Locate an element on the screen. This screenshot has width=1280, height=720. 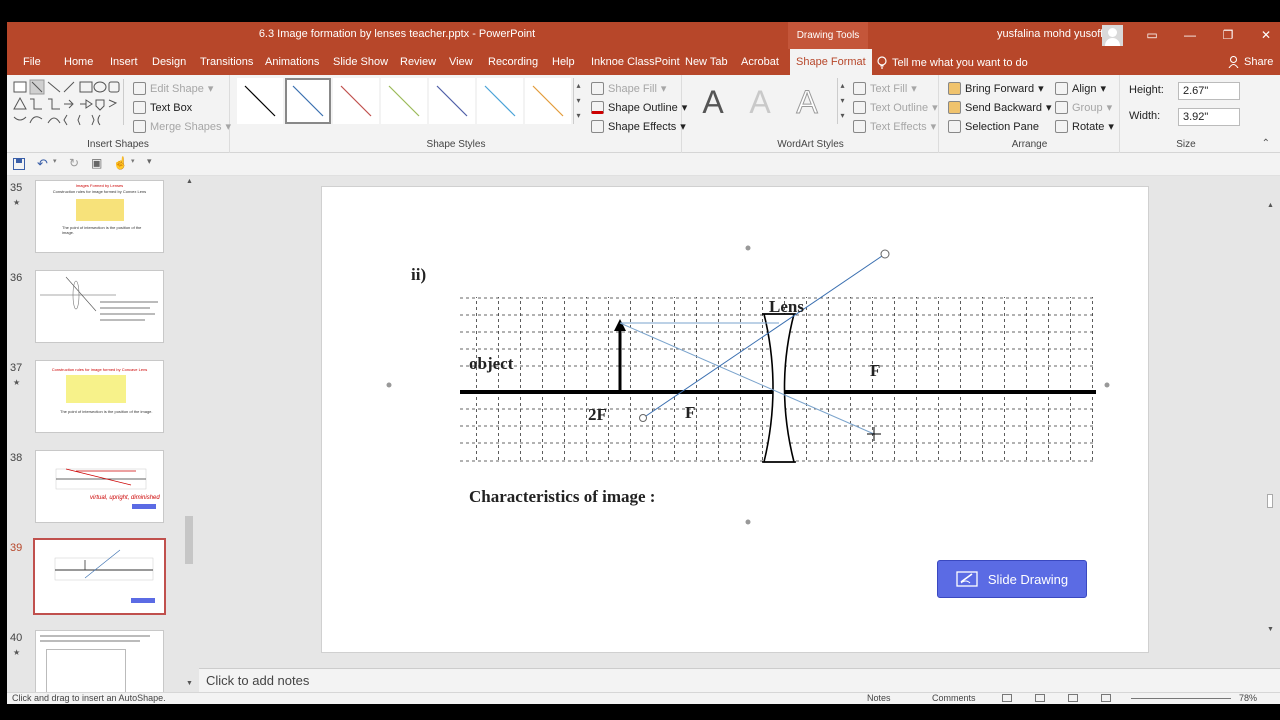
tab-insert: Insert is located at coordinates (124, 62).